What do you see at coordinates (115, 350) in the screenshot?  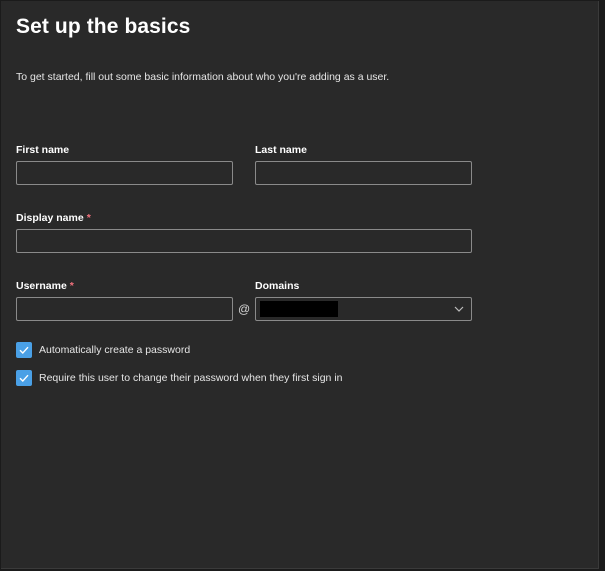 I see `auto-create-password-label: Automatically create a password` at bounding box center [115, 350].